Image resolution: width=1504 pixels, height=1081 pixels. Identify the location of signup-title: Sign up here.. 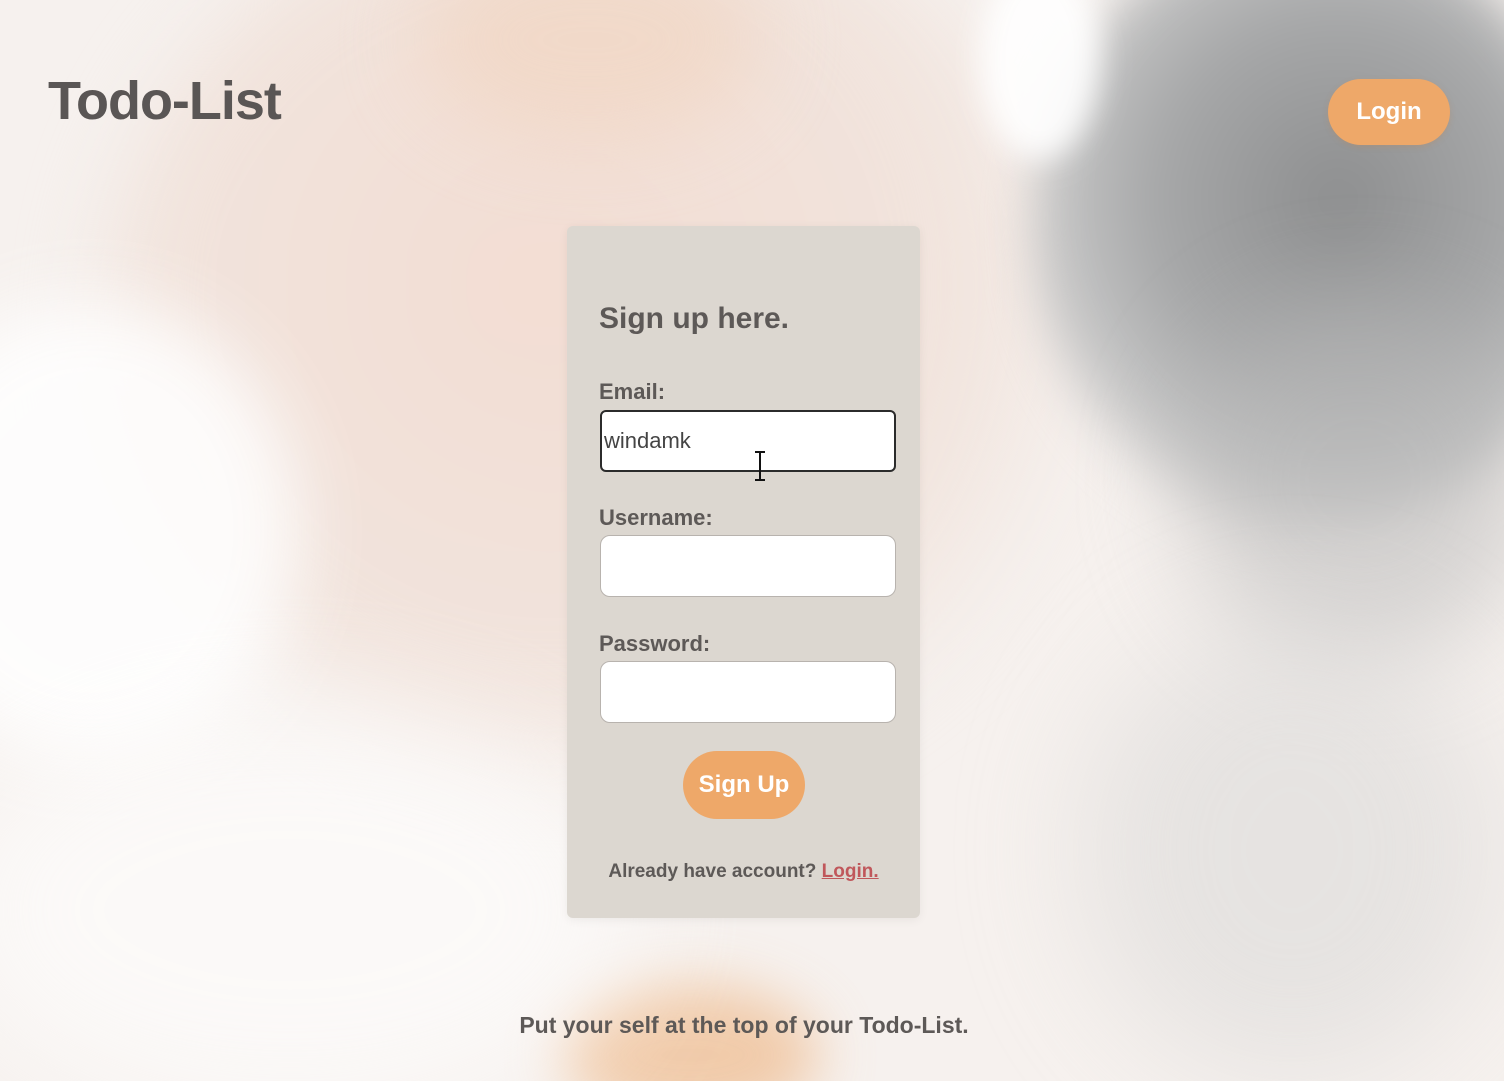
(694, 318).